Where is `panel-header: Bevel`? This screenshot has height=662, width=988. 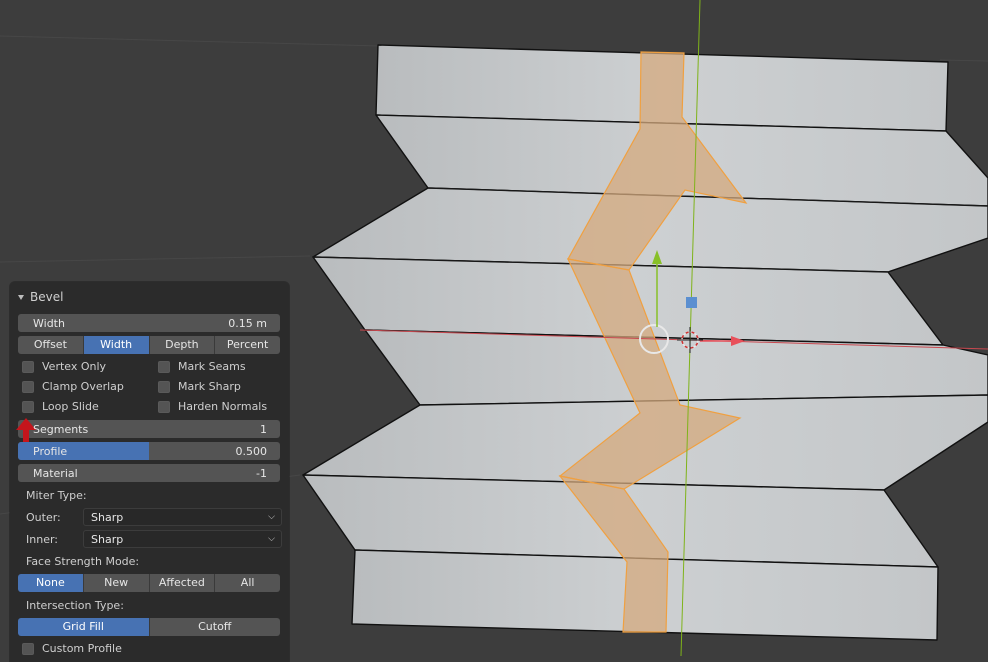
panel-header: Bevel is located at coordinates (40, 297).